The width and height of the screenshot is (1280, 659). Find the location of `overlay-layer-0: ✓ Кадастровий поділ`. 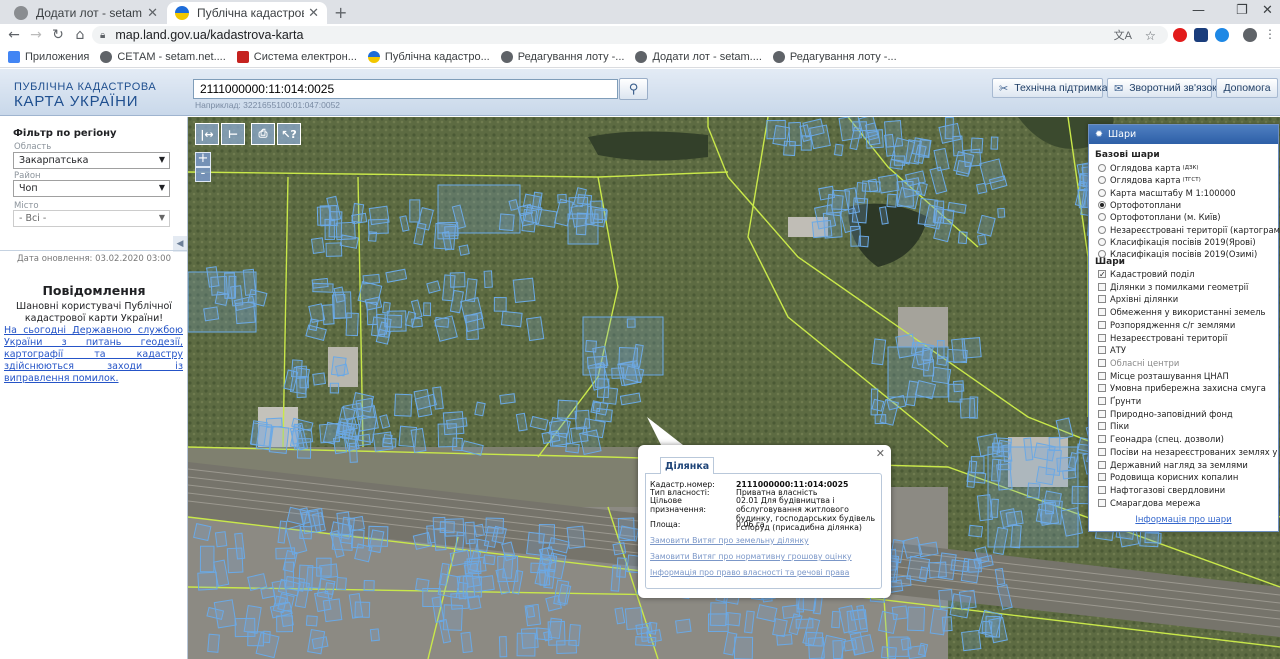

overlay-layer-0: ✓ Кадастровий поділ is located at coordinates (1146, 274).